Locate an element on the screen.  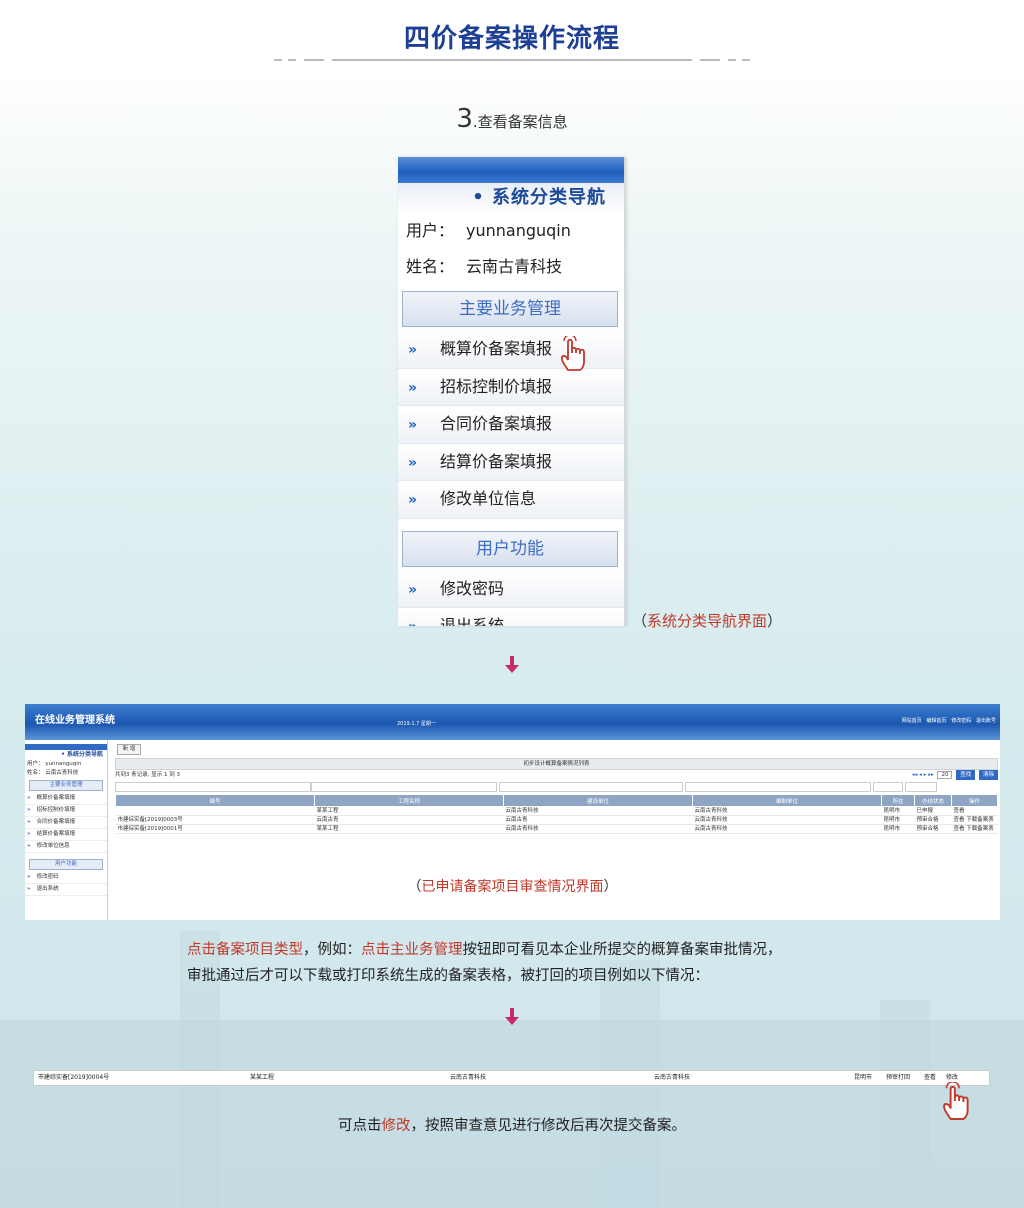
user-row: 用户： yunnanguqin is located at coordinates (511, 231).